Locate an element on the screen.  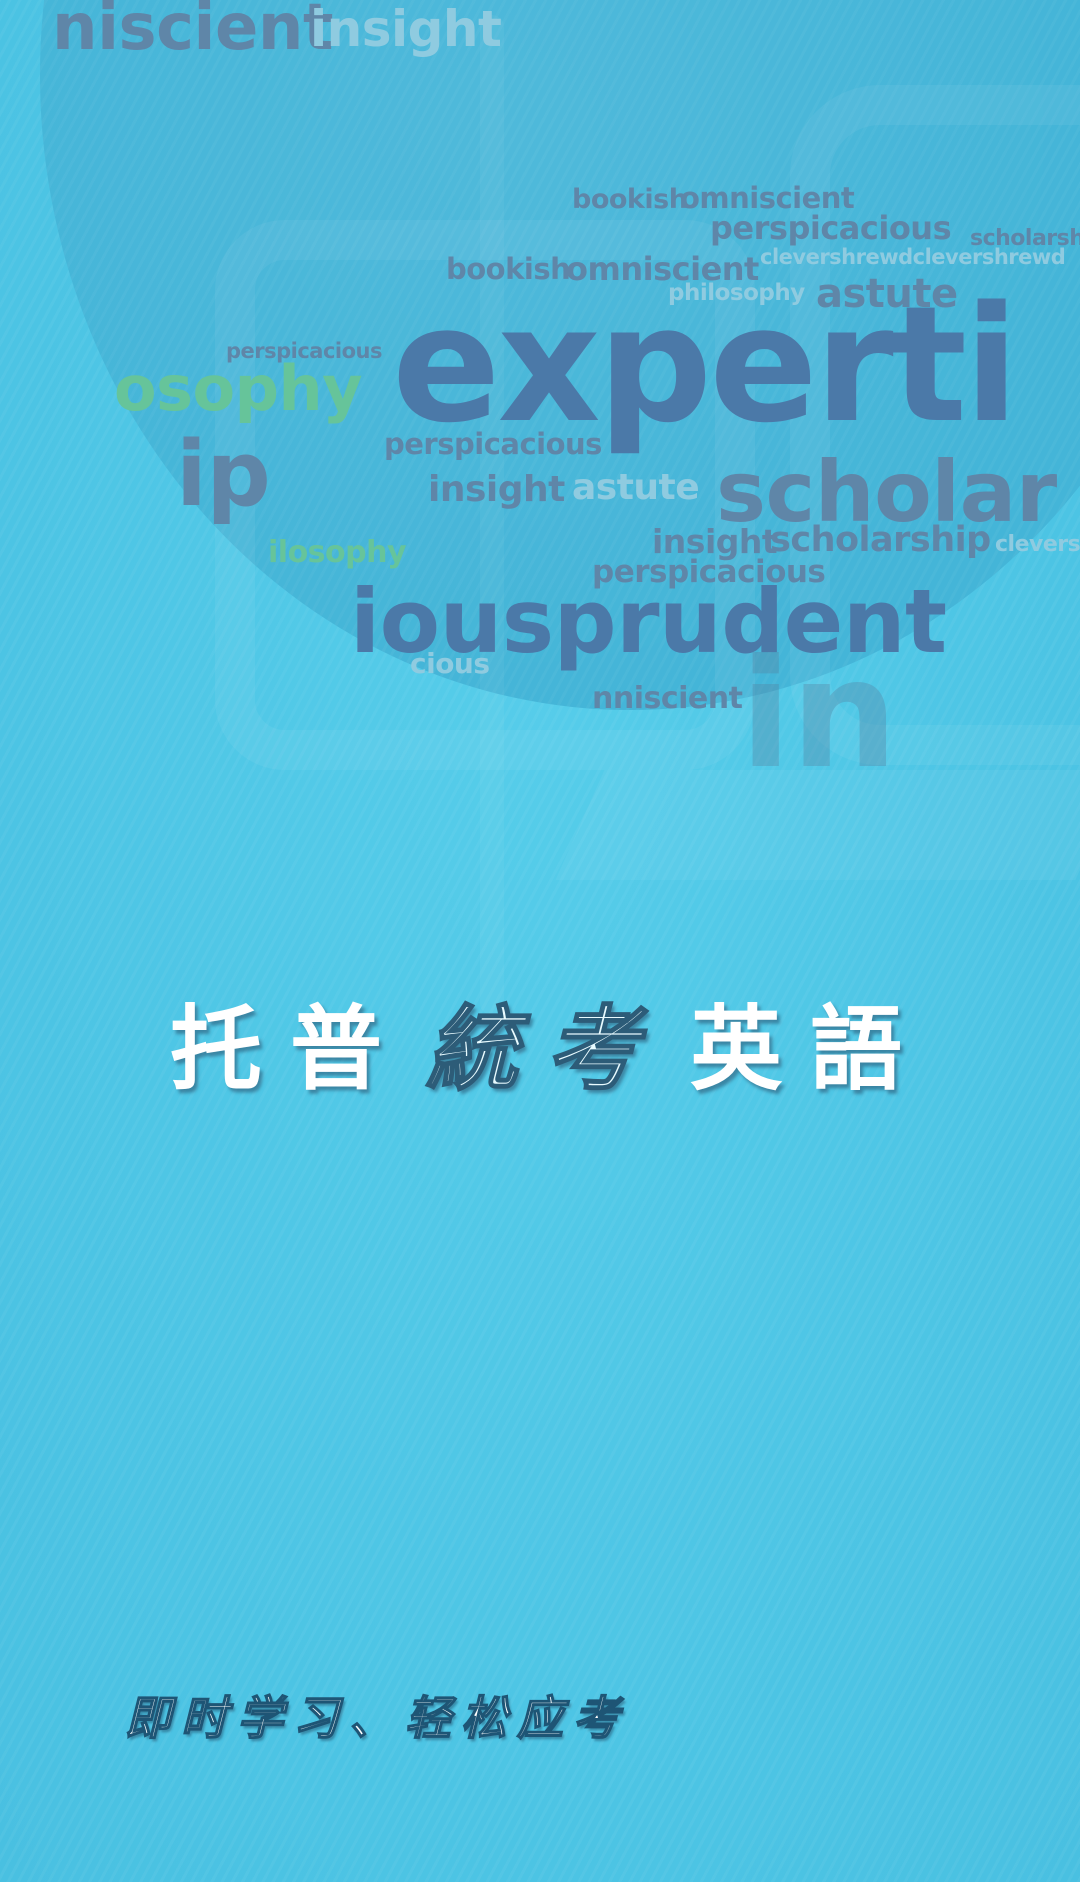
word-cloud-word: niscient is located at coordinates (193, 32).